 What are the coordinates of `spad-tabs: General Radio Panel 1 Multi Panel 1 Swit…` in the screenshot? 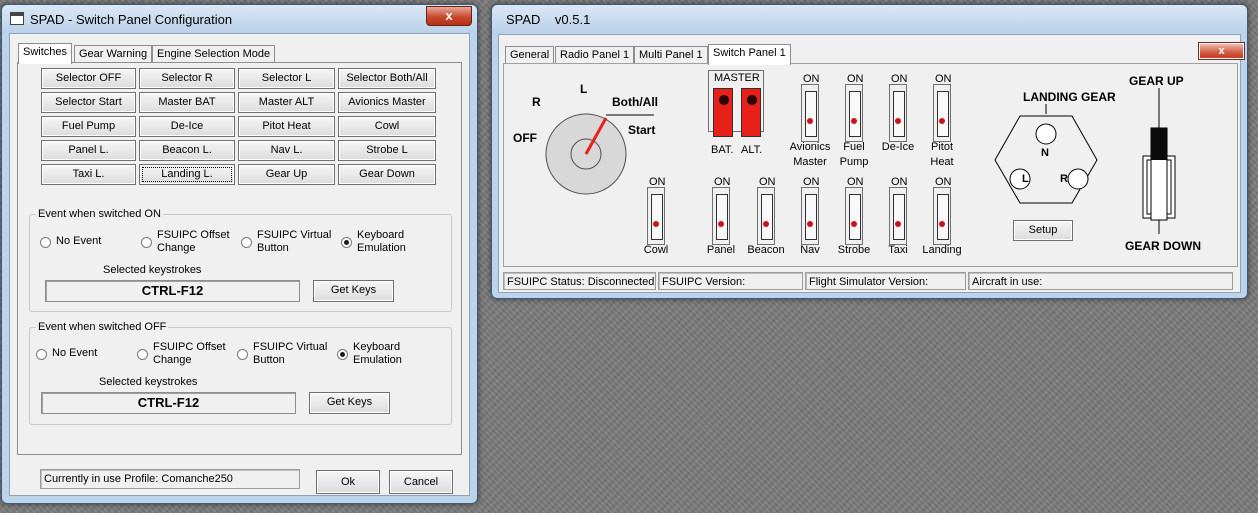 It's located at (655, 54).